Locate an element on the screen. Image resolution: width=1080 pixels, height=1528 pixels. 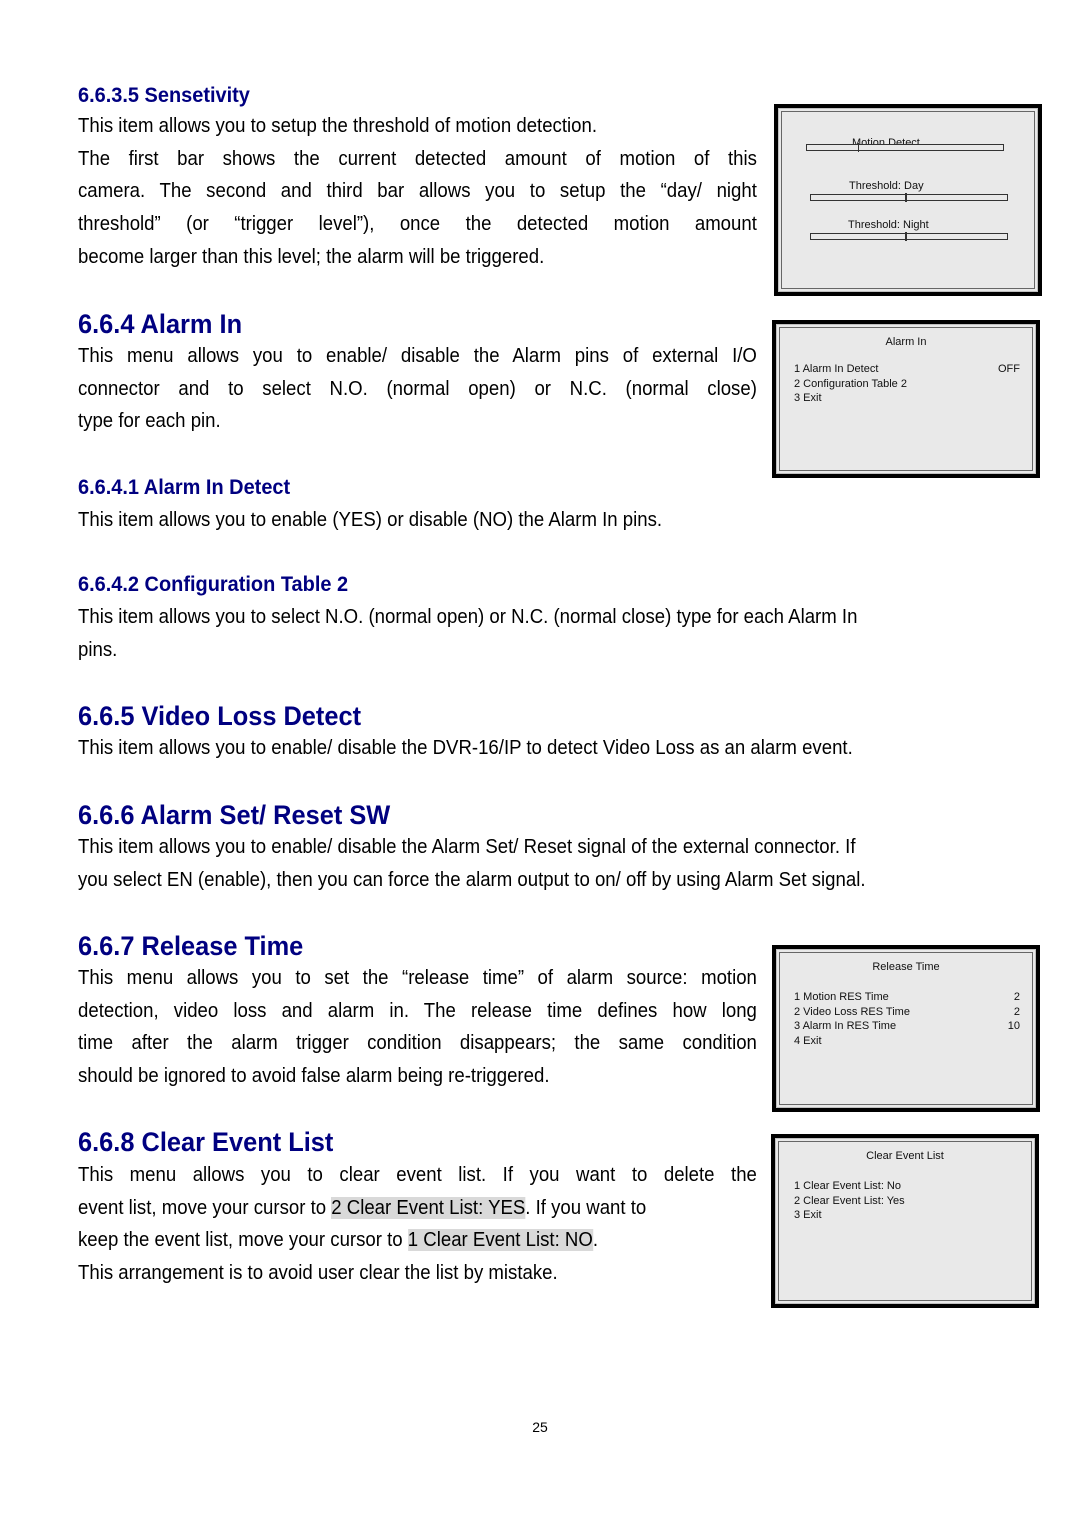
text-segment: . is located at coordinates (595, 1240).